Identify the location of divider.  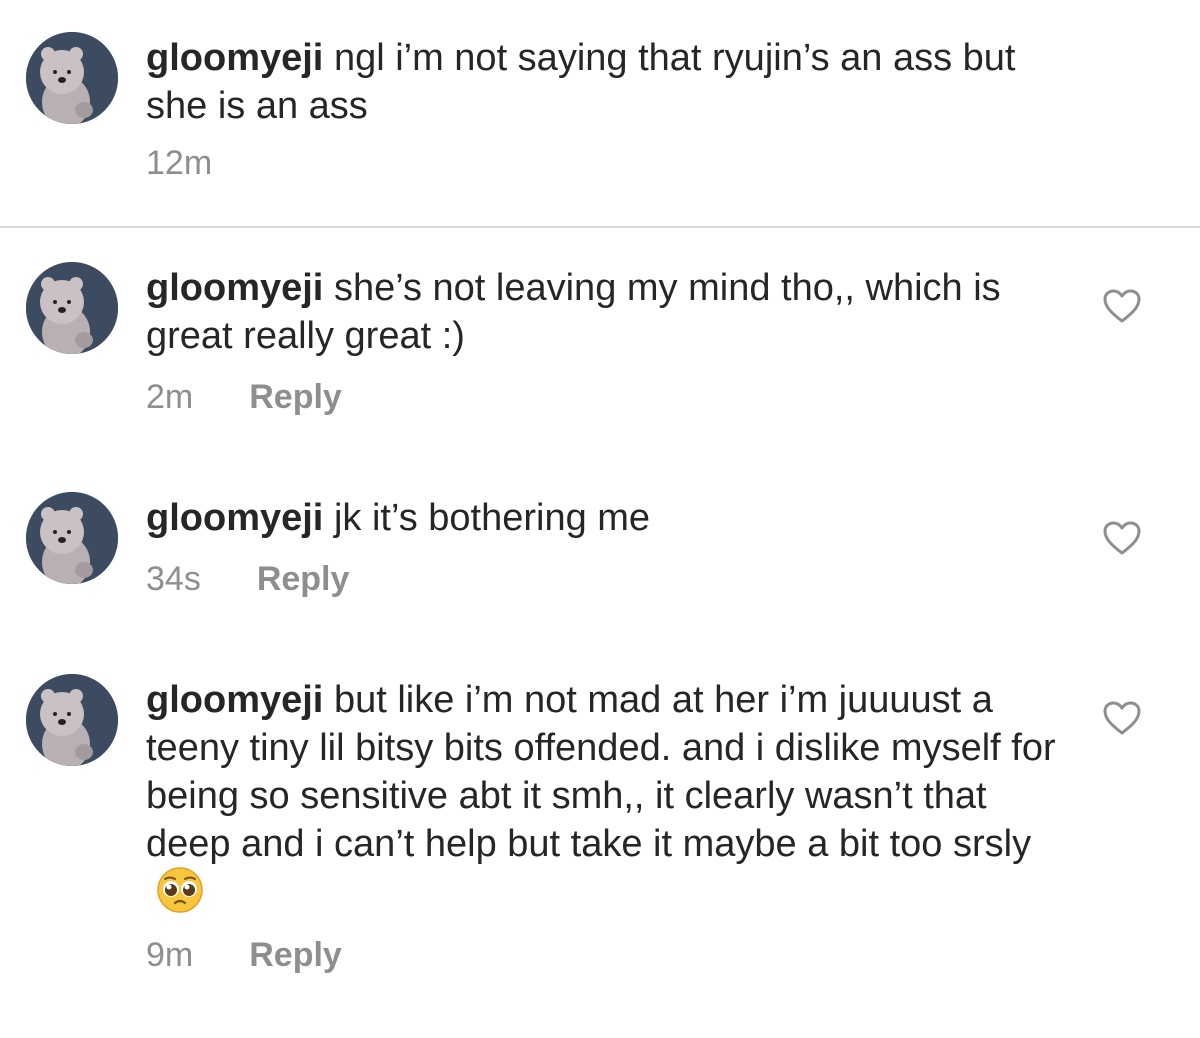
(600, 227).